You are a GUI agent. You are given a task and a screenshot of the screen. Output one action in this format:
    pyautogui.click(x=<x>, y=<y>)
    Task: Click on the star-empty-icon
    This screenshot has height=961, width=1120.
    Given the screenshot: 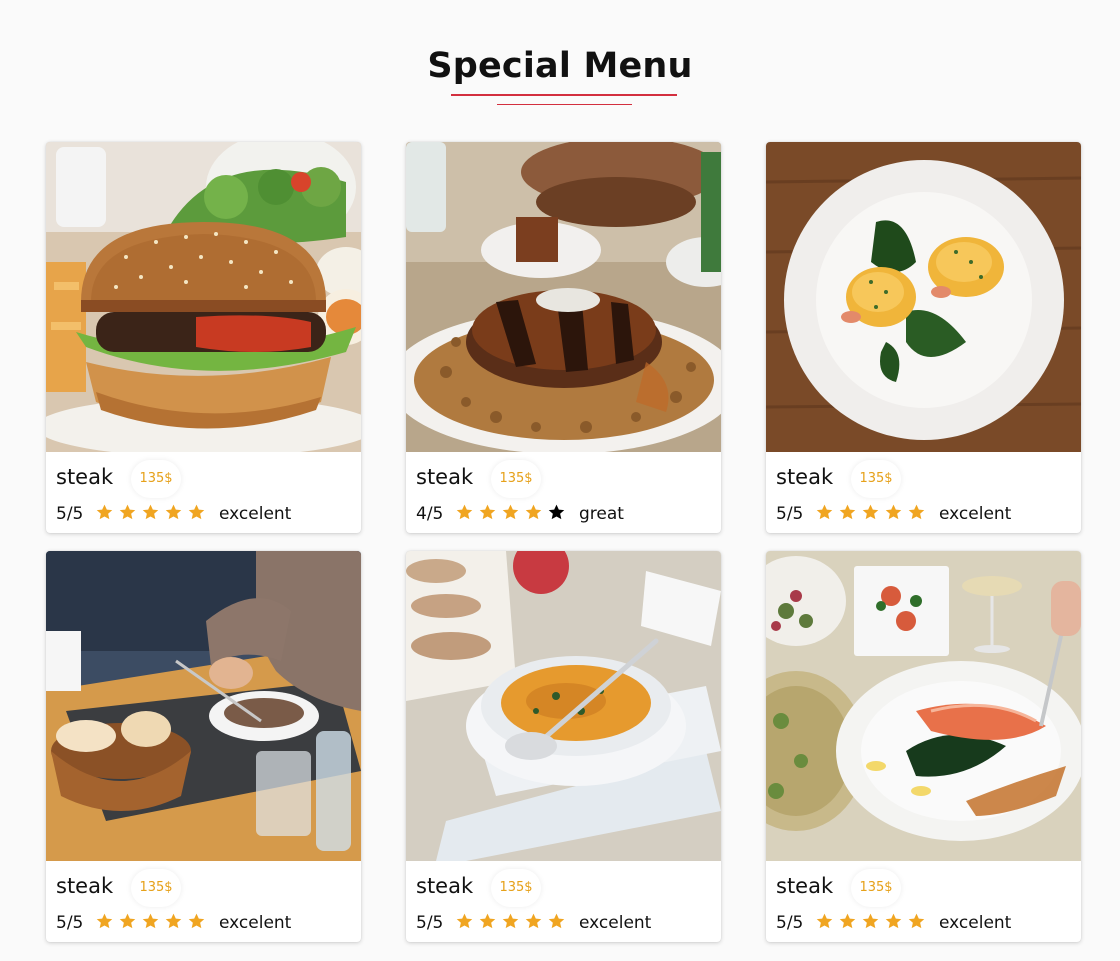 What is the action you would take?
    pyautogui.click(x=556, y=512)
    